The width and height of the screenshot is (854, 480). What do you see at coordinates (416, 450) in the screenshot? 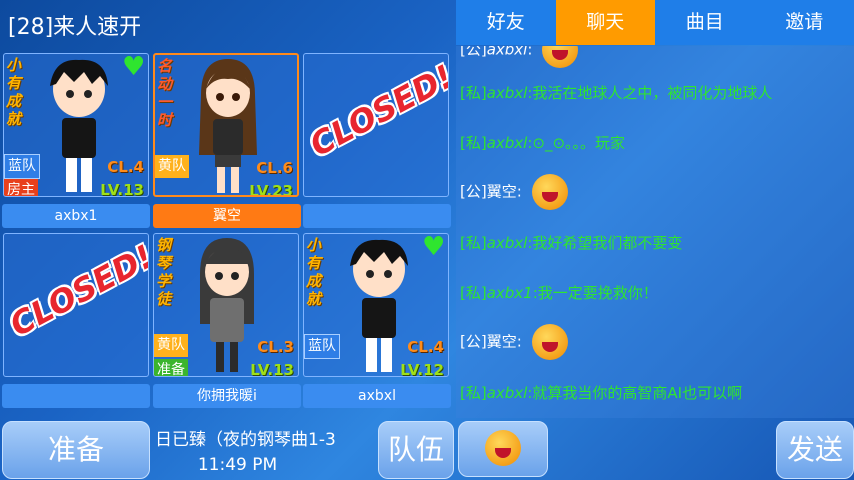
I see `team-button: 队伍` at bounding box center [416, 450].